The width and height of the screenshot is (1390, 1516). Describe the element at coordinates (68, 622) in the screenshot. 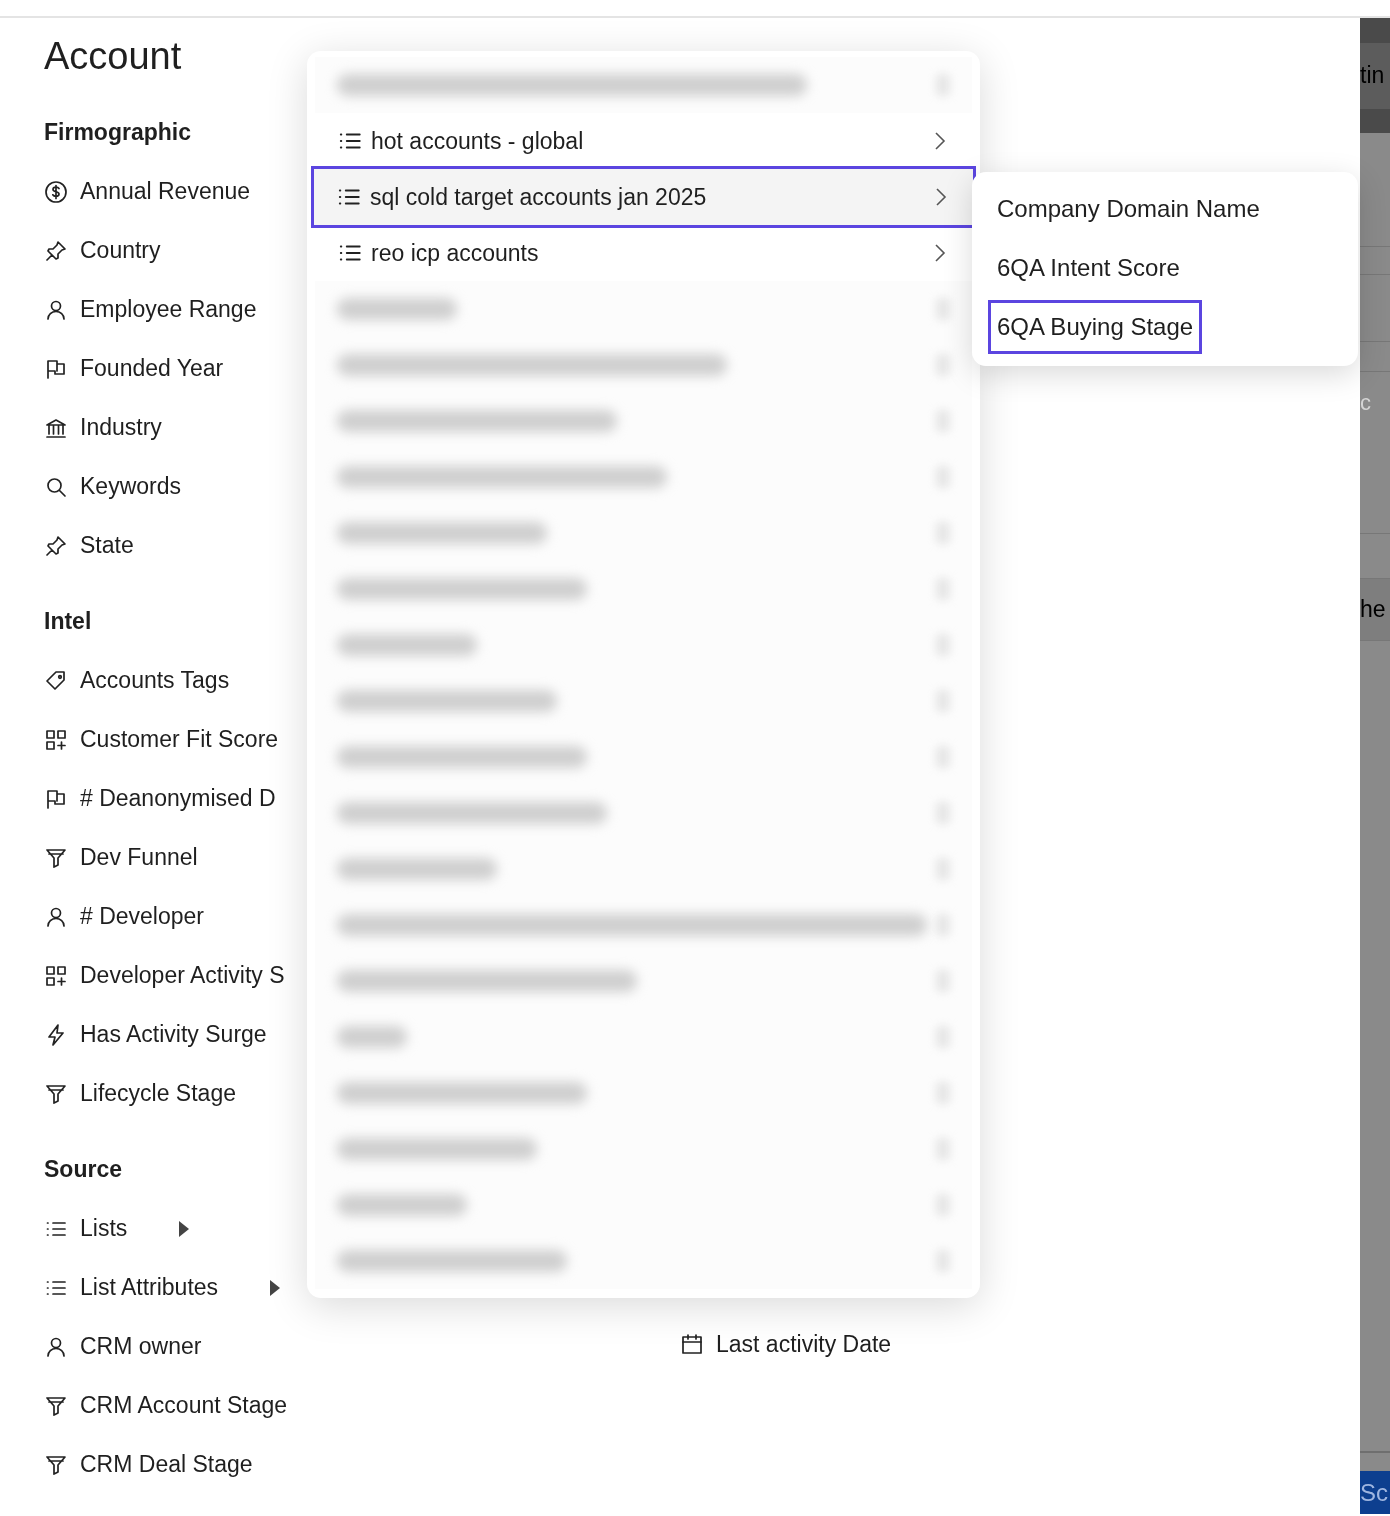

I see `section-heading: Intel` at that location.